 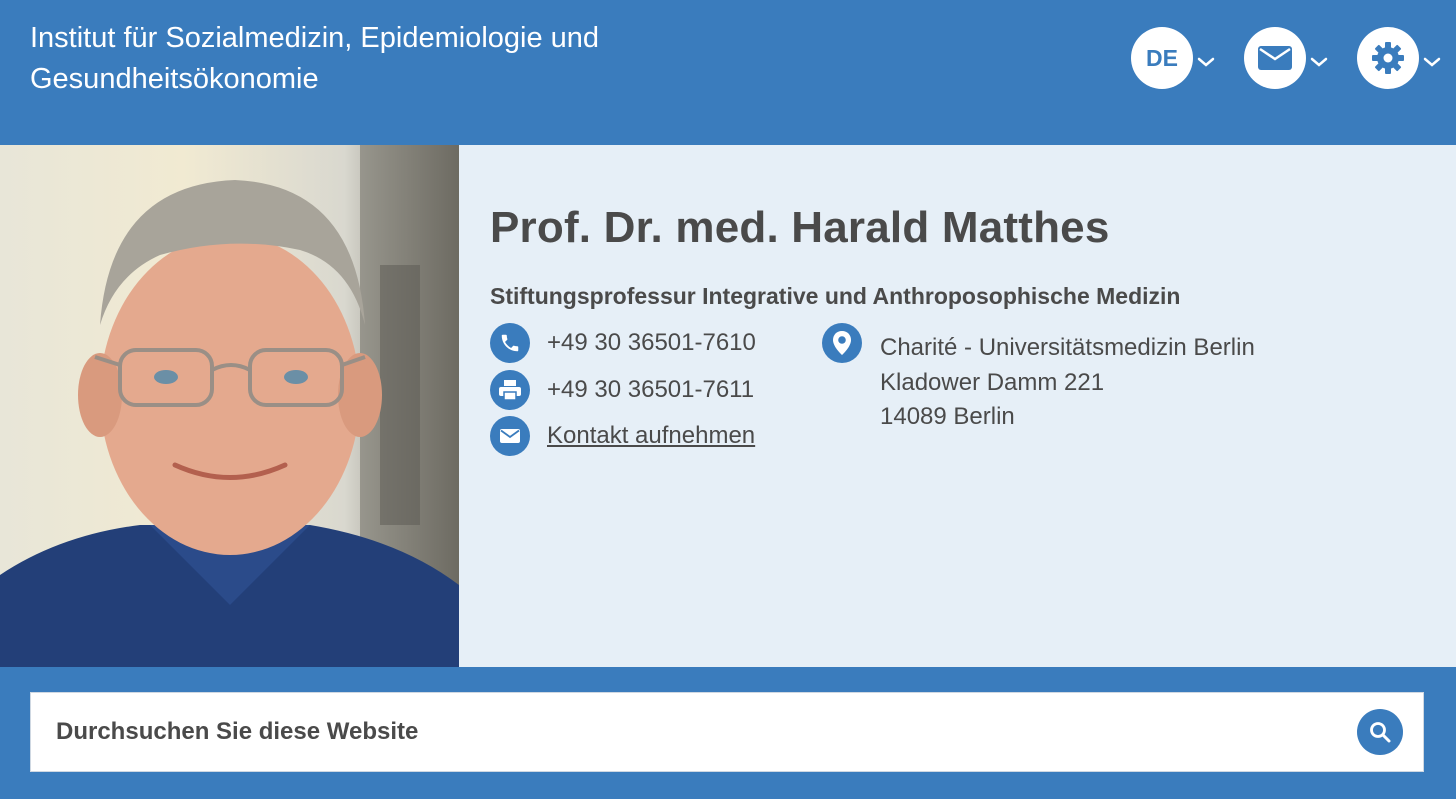 I want to click on printer-icon-badge, so click(x=510, y=390).